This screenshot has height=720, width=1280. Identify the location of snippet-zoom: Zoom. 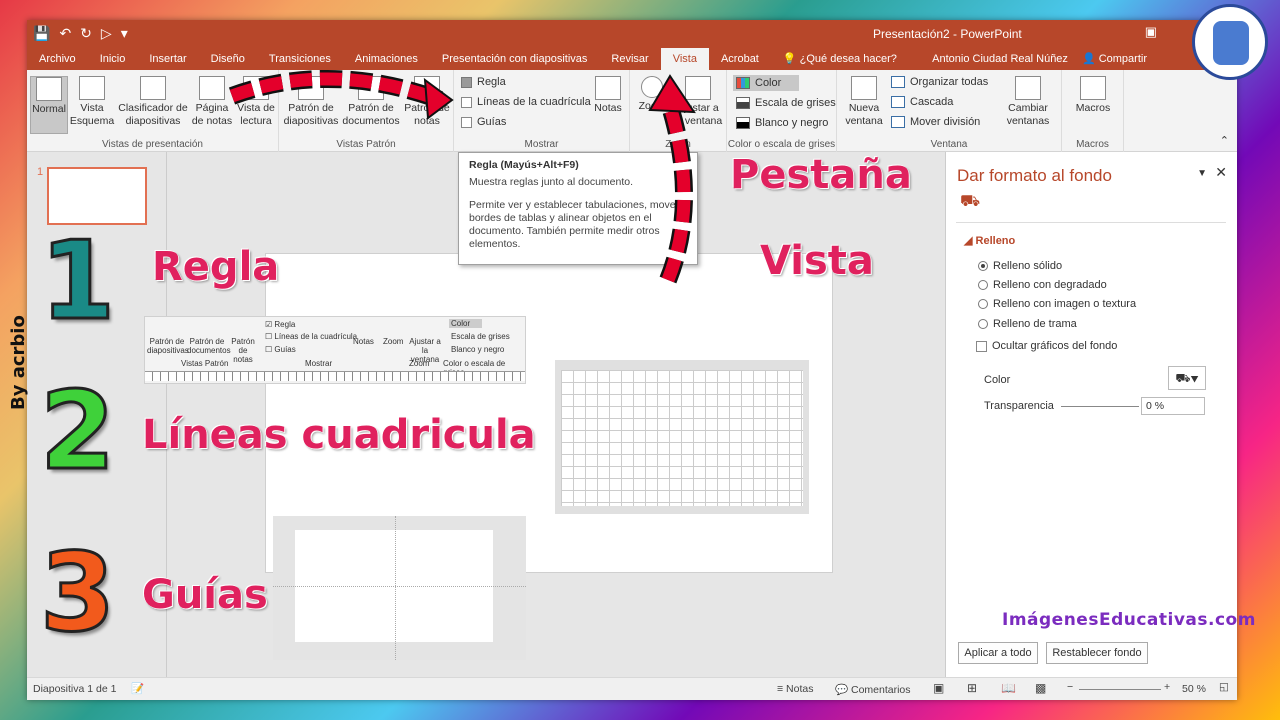
(393, 341).